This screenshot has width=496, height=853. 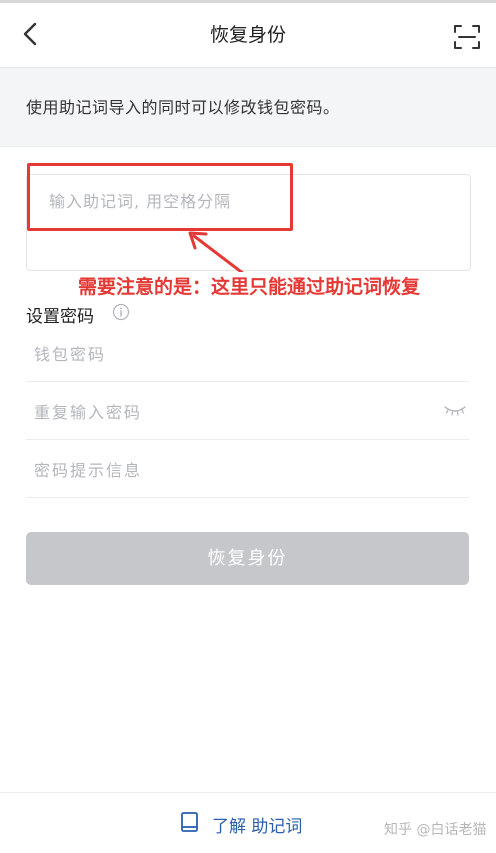 I want to click on annotation-note: 需要注意的是：这里只能通过助记词恢复, so click(x=249, y=285).